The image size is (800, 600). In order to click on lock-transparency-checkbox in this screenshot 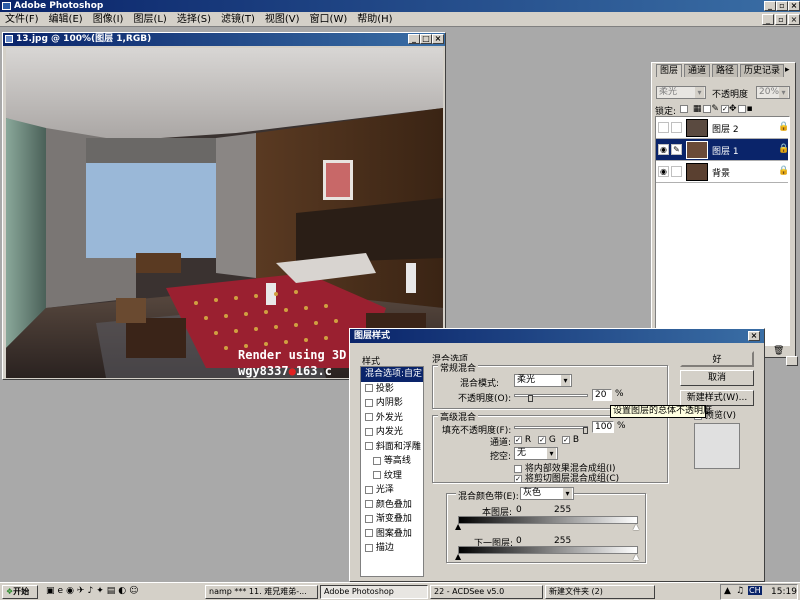, I will do `click(684, 108)`.